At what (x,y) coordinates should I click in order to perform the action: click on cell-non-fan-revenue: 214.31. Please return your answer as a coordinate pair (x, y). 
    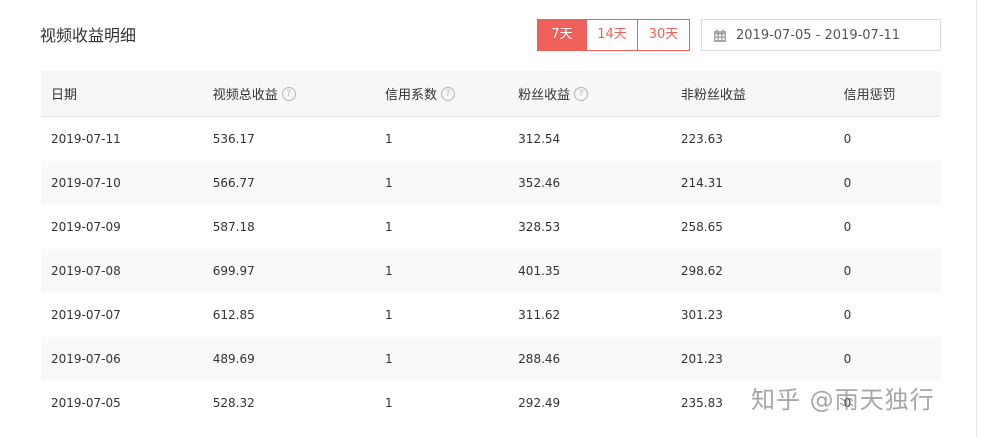
    Looking at the image, I should click on (701, 183).